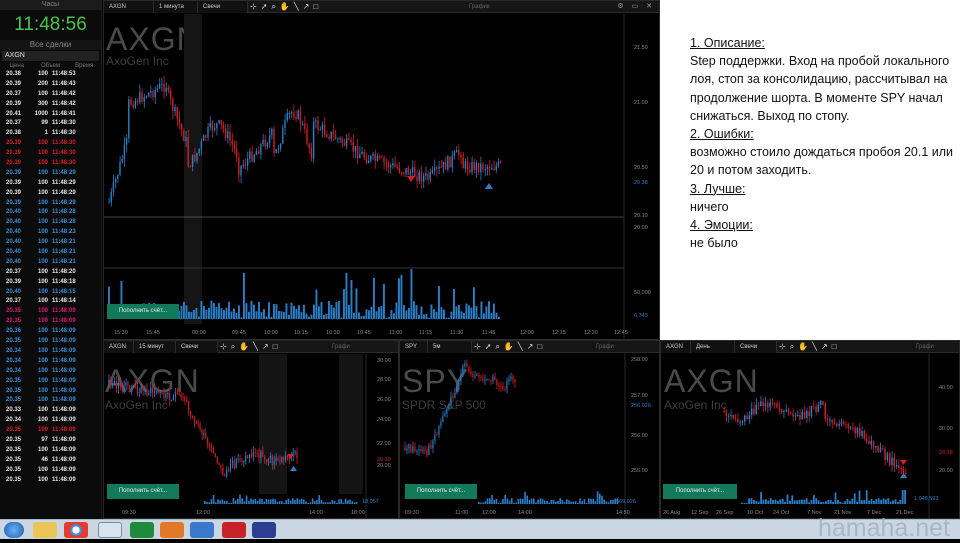 The width and height of the screenshot is (960, 543). What do you see at coordinates (223, 7) in the screenshot?
I see `chart-type-select: Свечи` at bounding box center [223, 7].